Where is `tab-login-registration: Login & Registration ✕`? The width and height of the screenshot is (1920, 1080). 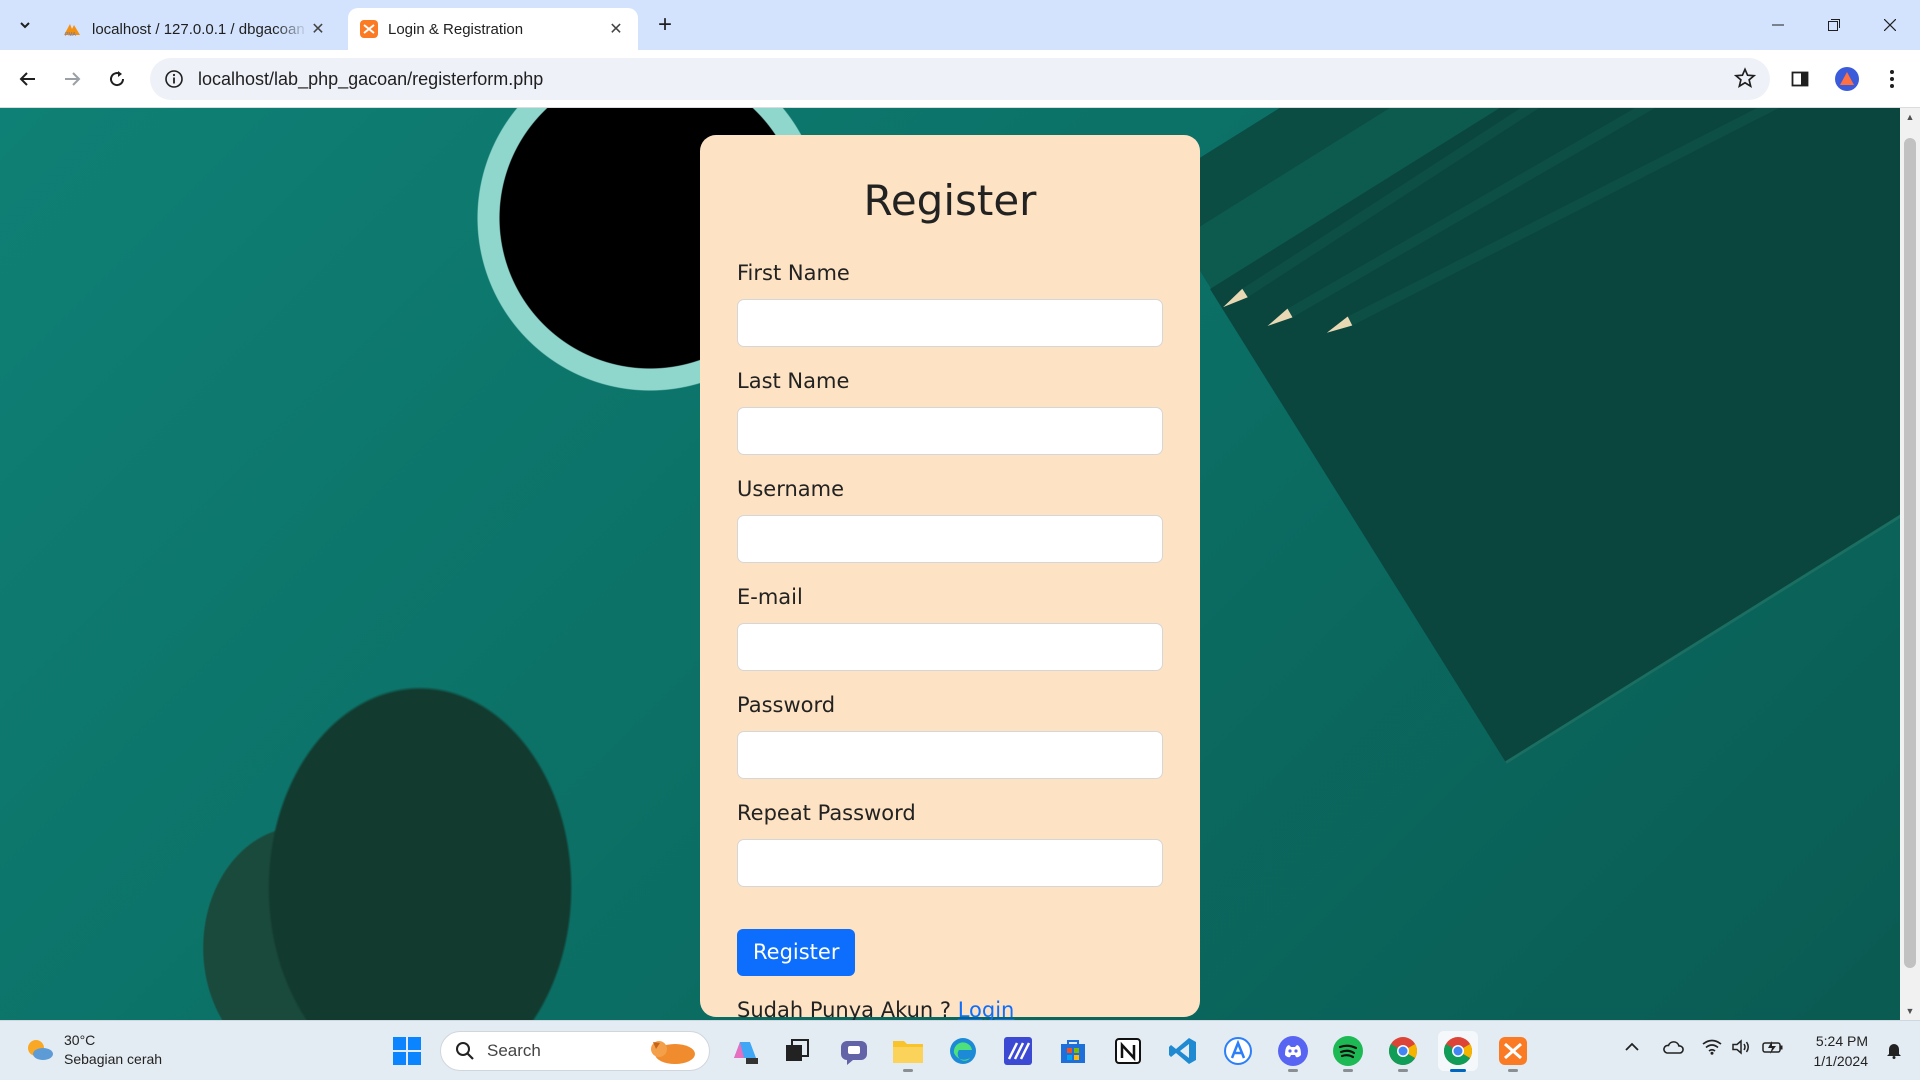
tab-login-registration: Login & Registration ✕ is located at coordinates (493, 29).